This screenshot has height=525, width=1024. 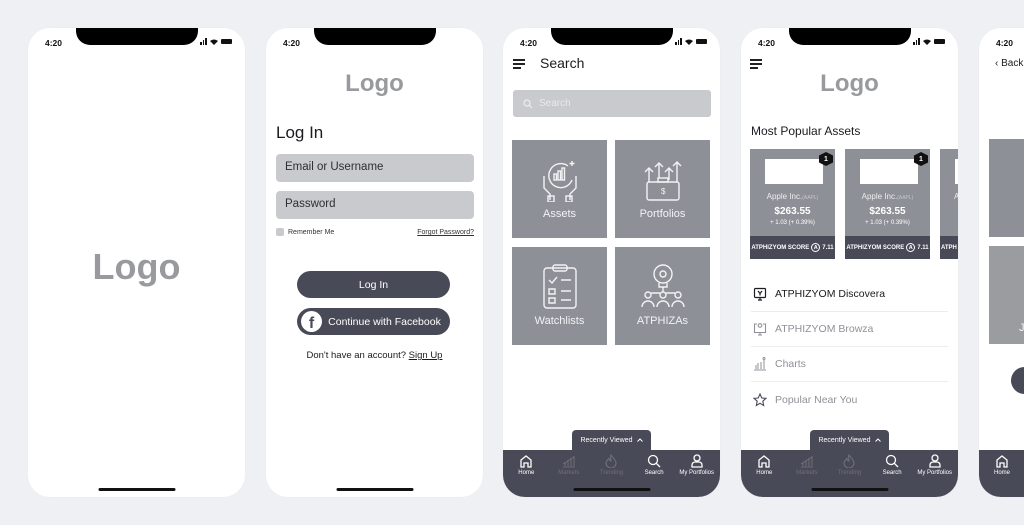 I want to click on section-title: Most Popular Assets, so click(x=806, y=131).